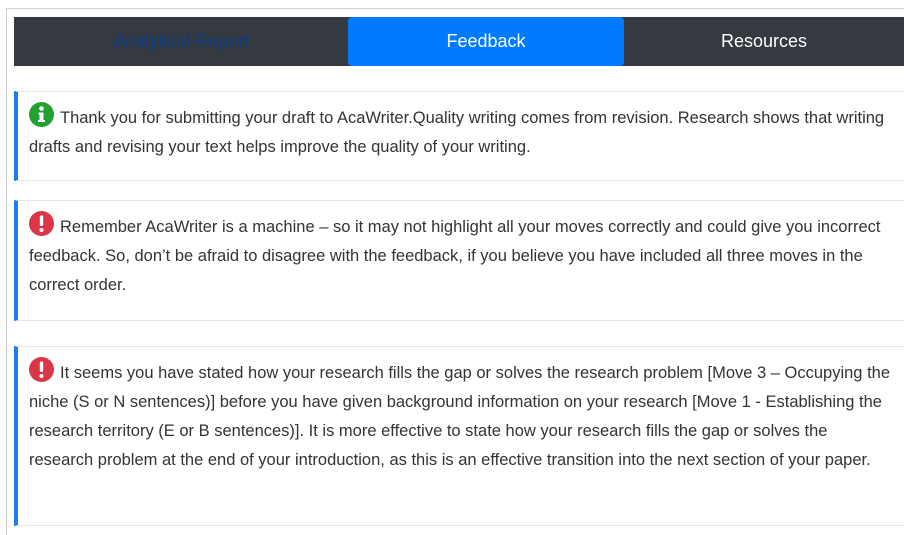 The width and height of the screenshot is (904, 535). What do you see at coordinates (41, 114) in the screenshot?
I see `info-icon` at bounding box center [41, 114].